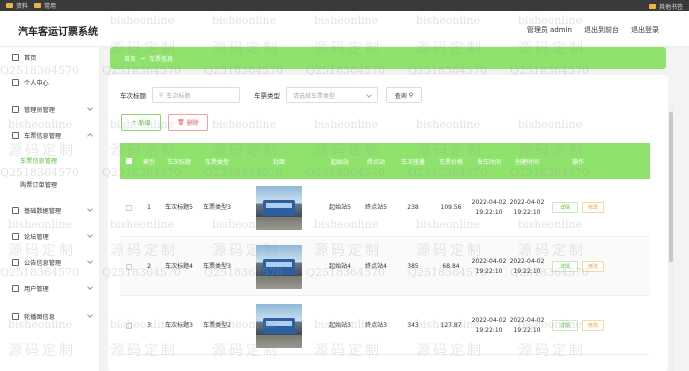  I want to click on admin-label: 管理员 admin, so click(549, 30).